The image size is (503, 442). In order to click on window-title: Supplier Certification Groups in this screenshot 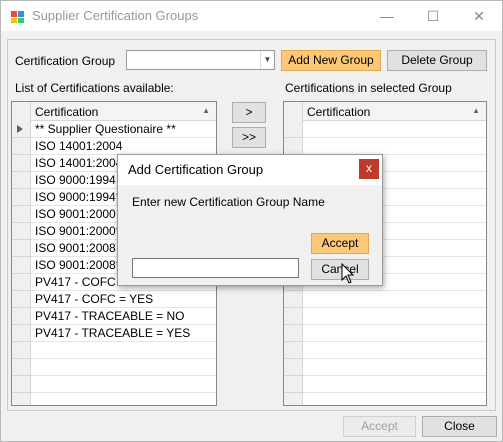, I will do `click(115, 15)`.